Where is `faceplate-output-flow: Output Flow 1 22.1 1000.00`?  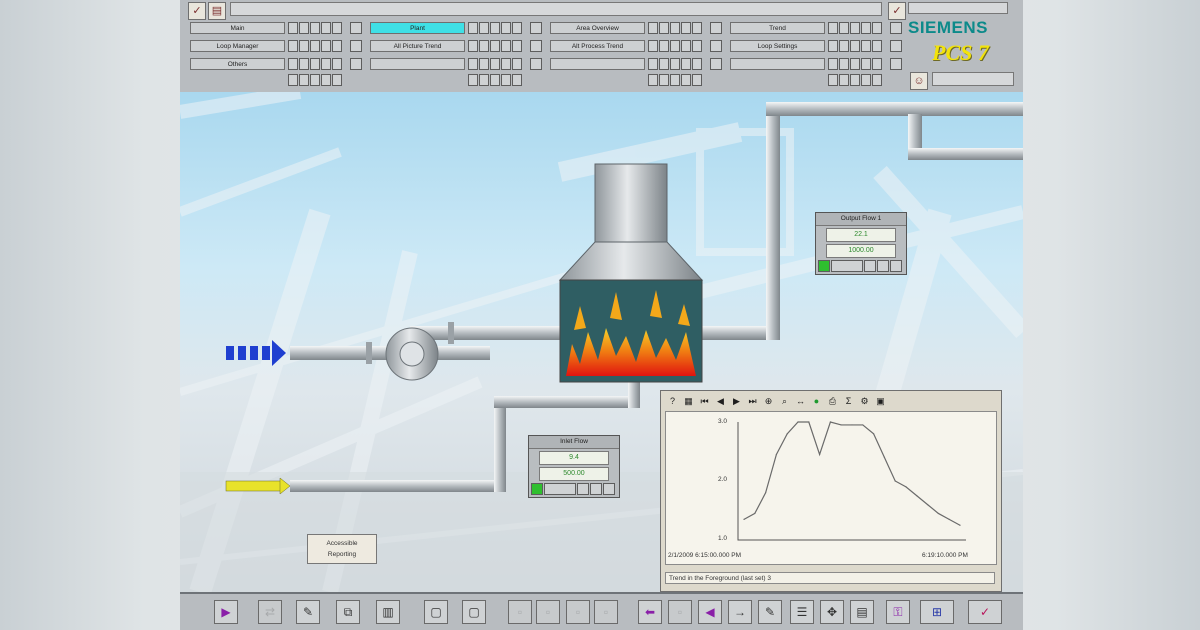
faceplate-output-flow: Output Flow 1 22.1 1000.00 is located at coordinates (861, 243).